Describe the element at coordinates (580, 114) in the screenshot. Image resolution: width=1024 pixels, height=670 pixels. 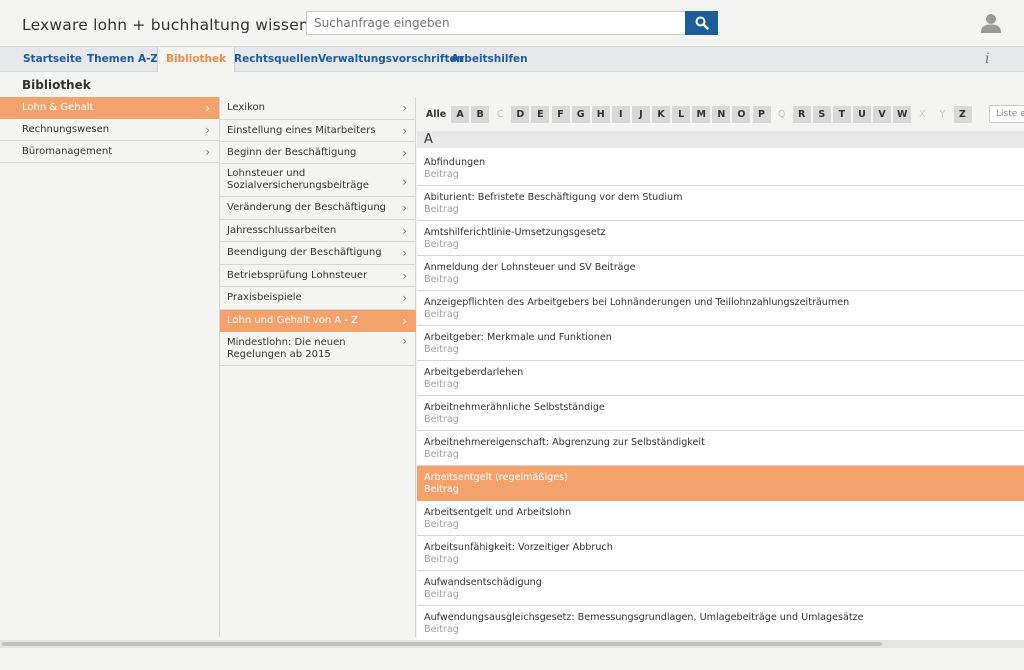
I see `letter-g: G` at that location.